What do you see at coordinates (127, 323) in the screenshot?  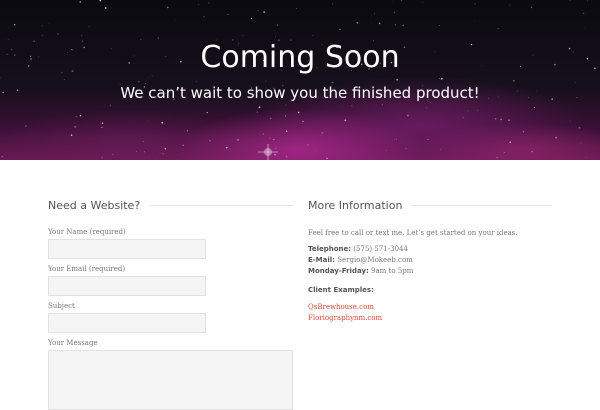 I see `subject-field` at bounding box center [127, 323].